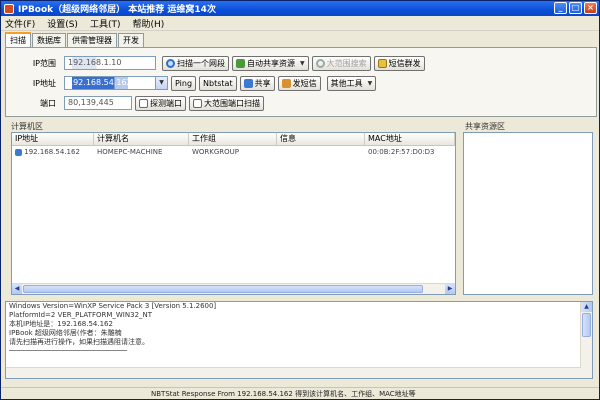 Image resolution: width=600 pixels, height=400 pixels. What do you see at coordinates (399, 63) in the screenshot?
I see `short-msg-button: 短信群发` at bounding box center [399, 63].